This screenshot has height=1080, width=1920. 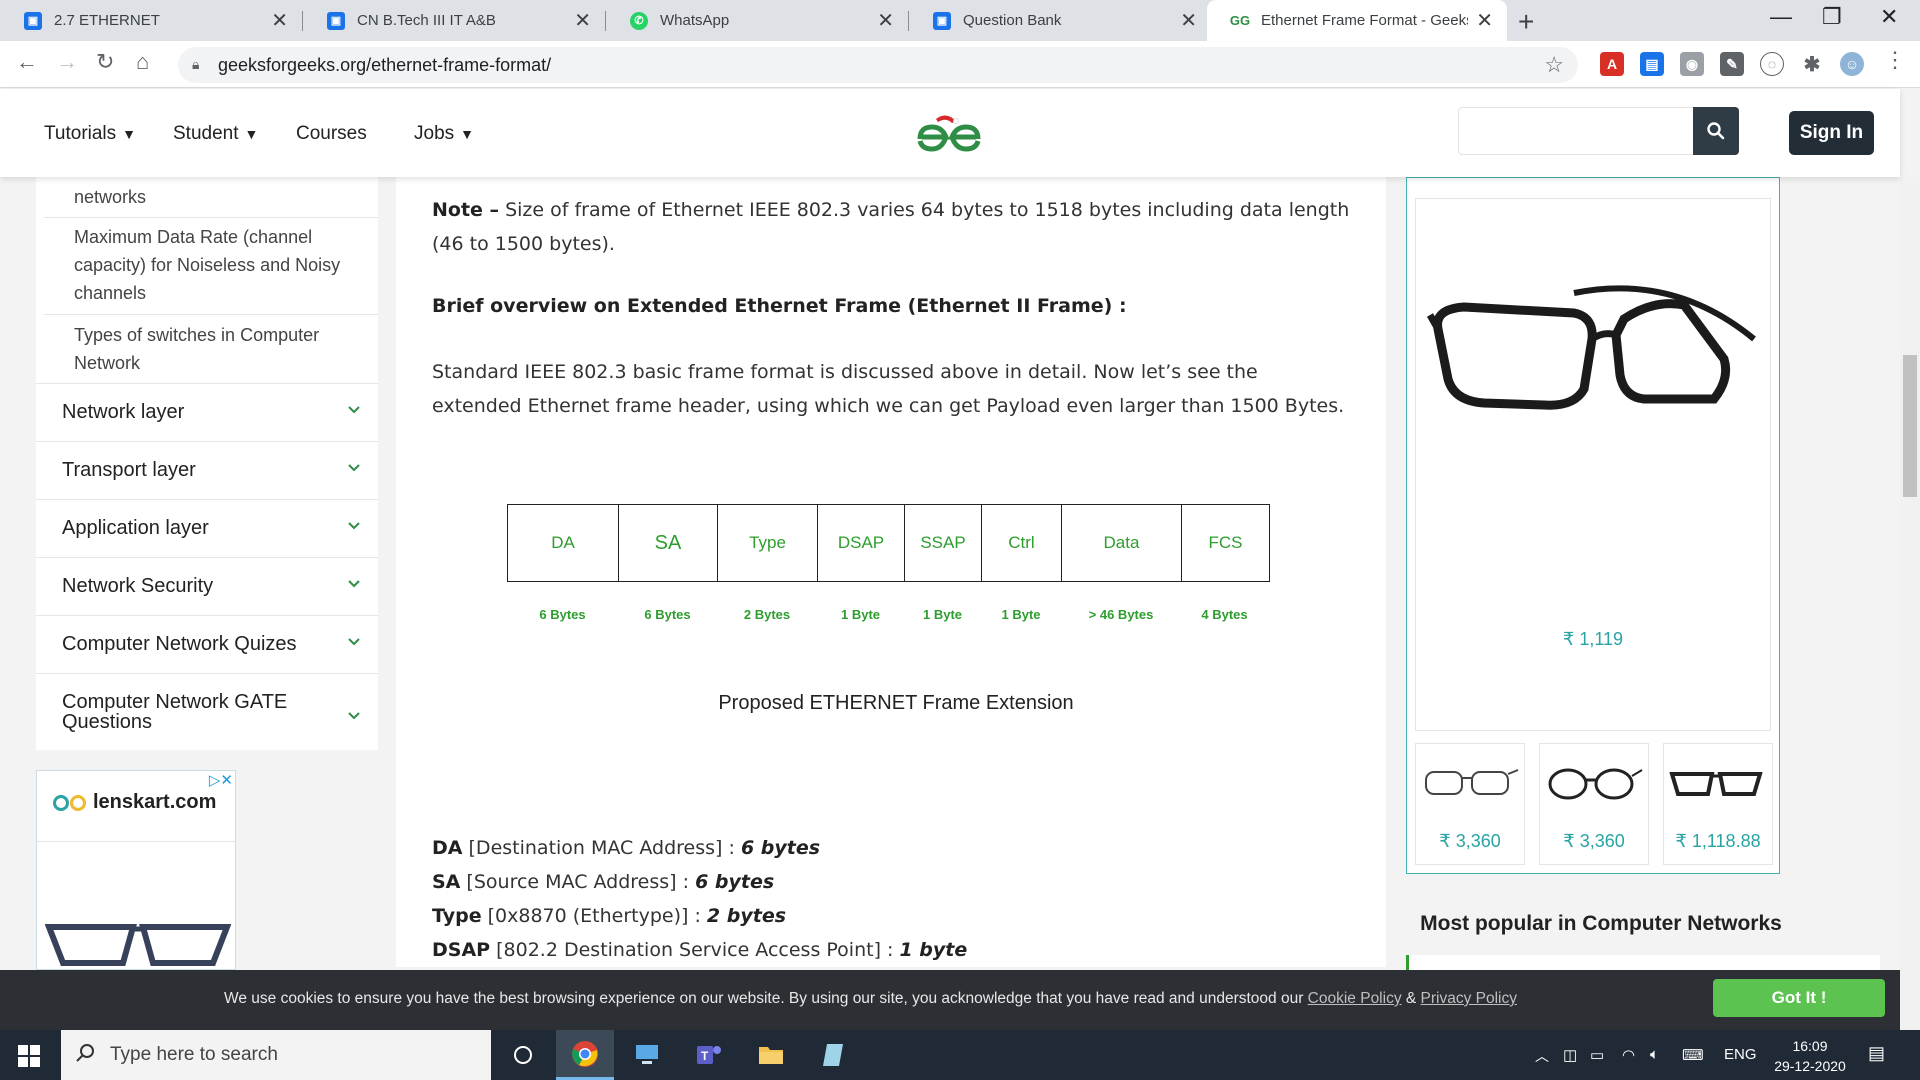 What do you see at coordinates (207, 644) in the screenshot?
I see `sidebar-item-computer-network-quizes: Computer Network Quizes` at bounding box center [207, 644].